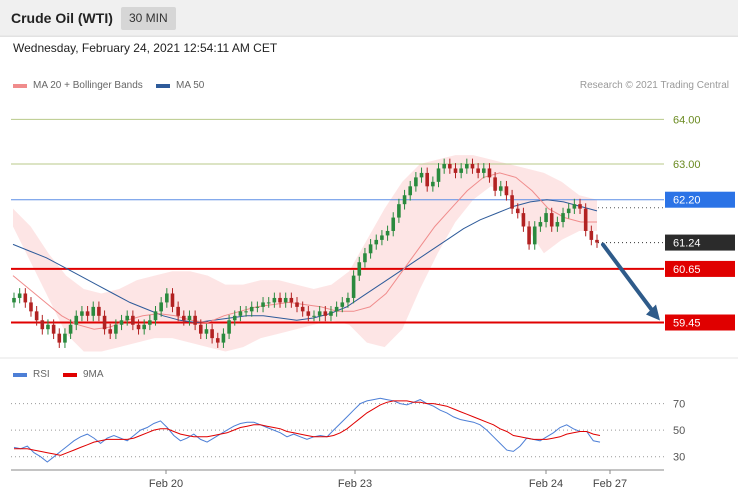 This screenshot has width=738, height=500. I want to click on price-tag-60-65: 60.65, so click(687, 270).